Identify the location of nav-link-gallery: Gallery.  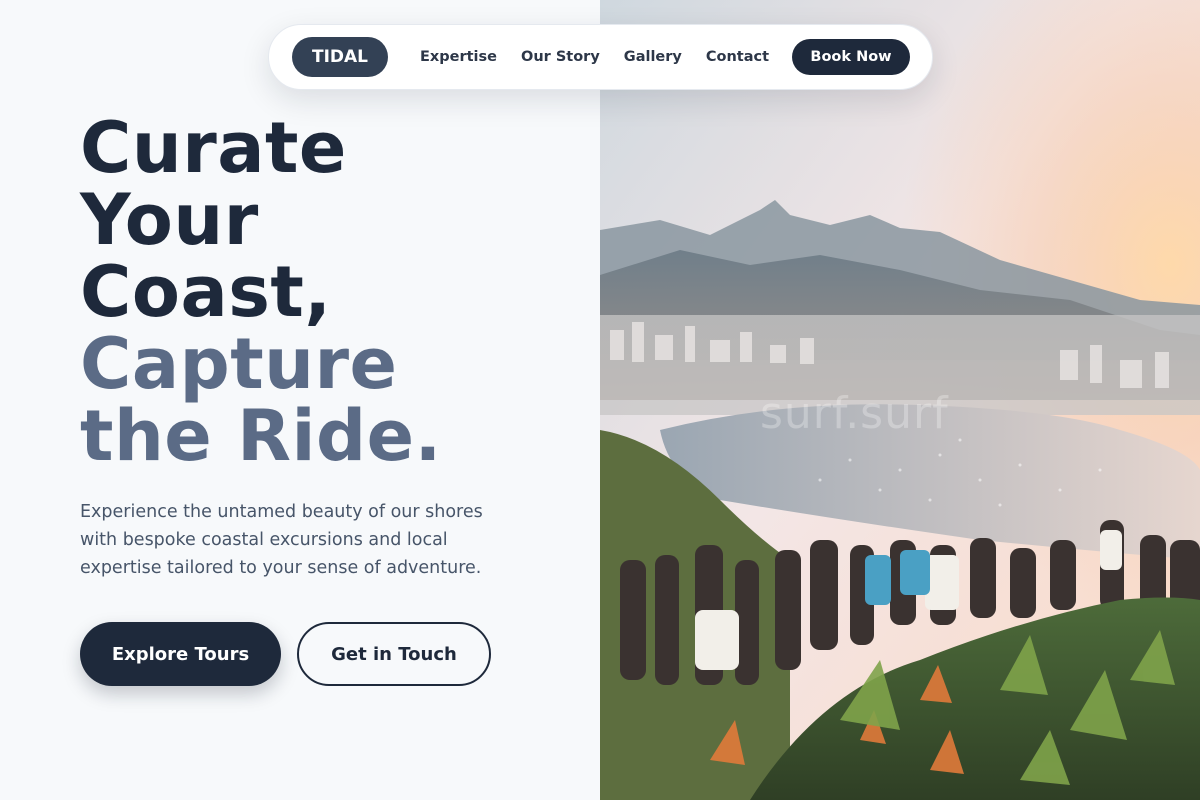
(653, 57).